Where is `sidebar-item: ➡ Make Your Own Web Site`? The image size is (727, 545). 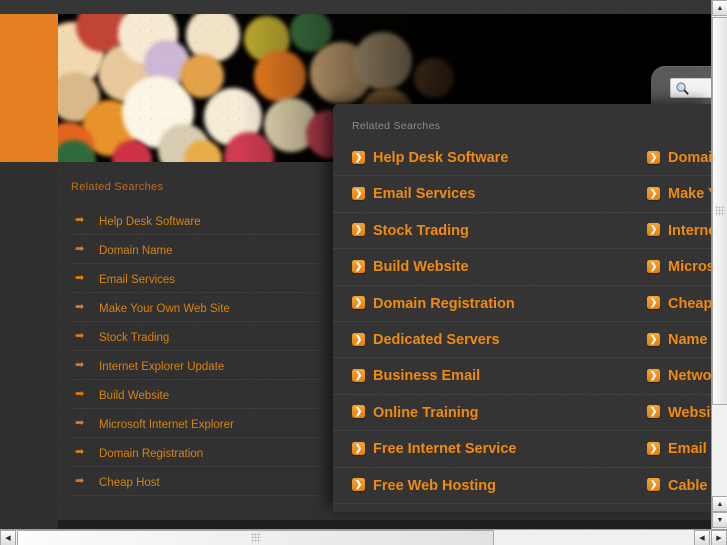 sidebar-item: ➡ Make Your Own Web Site is located at coordinates (196, 307).